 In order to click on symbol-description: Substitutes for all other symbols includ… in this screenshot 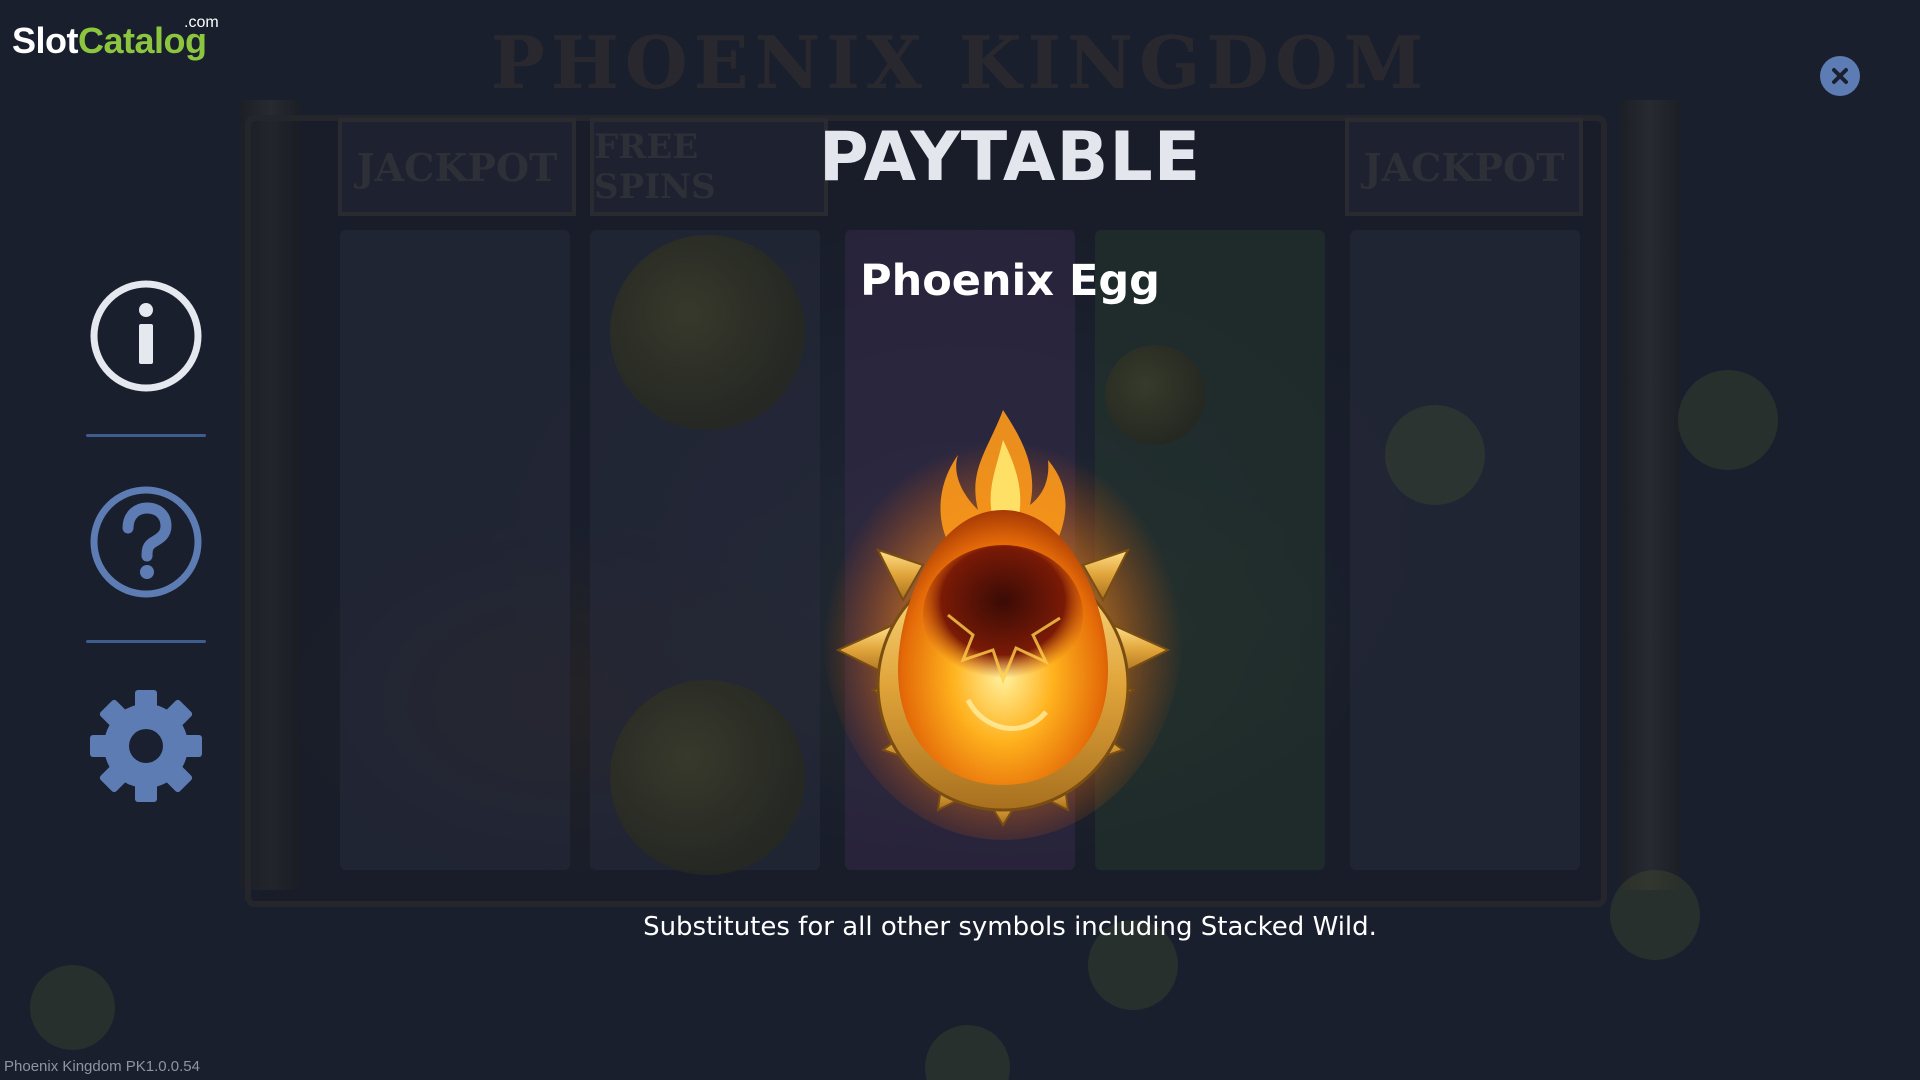, I will do `click(1010, 927)`.